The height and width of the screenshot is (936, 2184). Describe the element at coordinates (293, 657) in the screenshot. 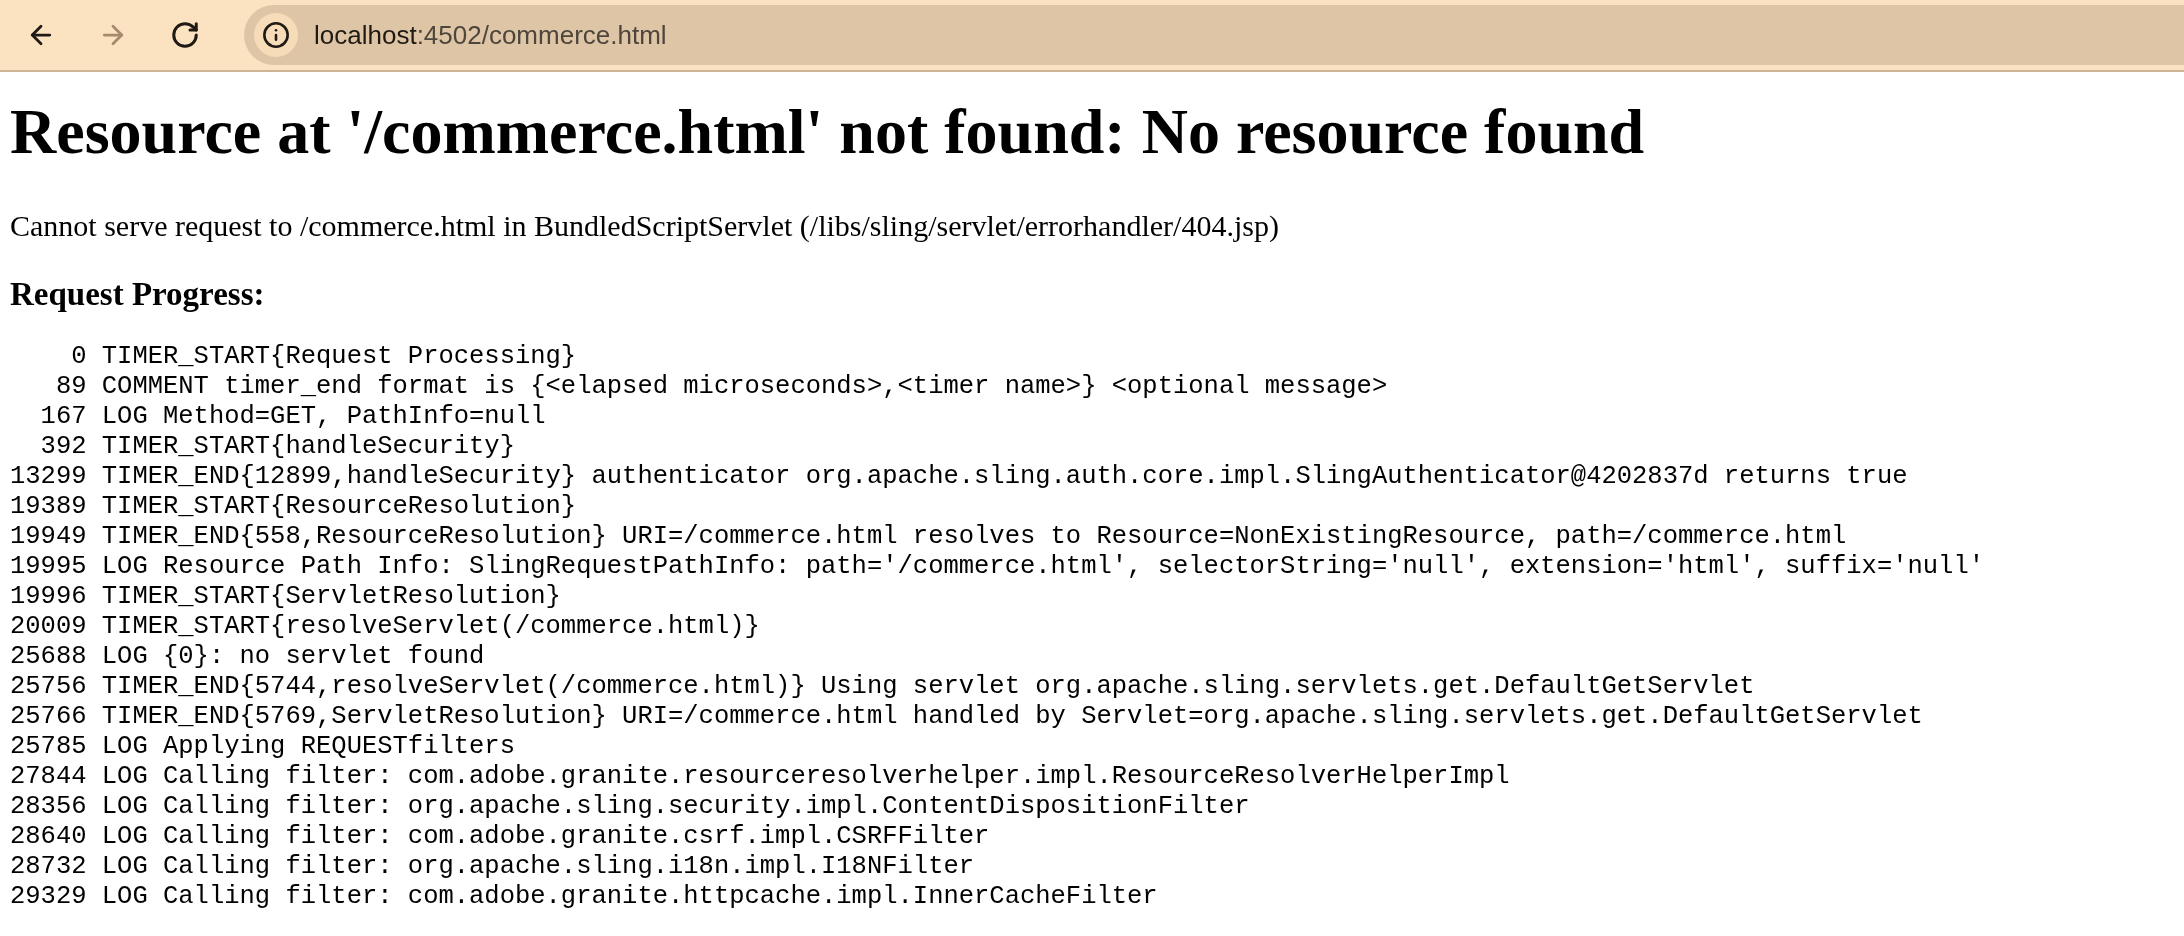

I see `log-message: LOG {0}: no servlet found` at that location.